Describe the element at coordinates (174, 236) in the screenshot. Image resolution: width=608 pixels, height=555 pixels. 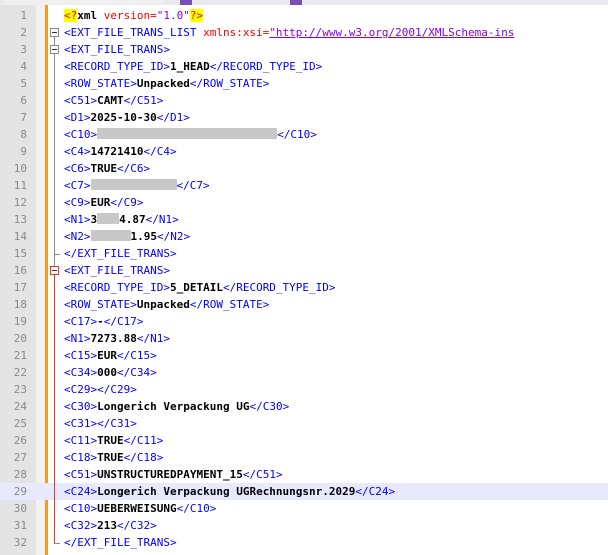
I see `xml-tag: </N2>` at that location.